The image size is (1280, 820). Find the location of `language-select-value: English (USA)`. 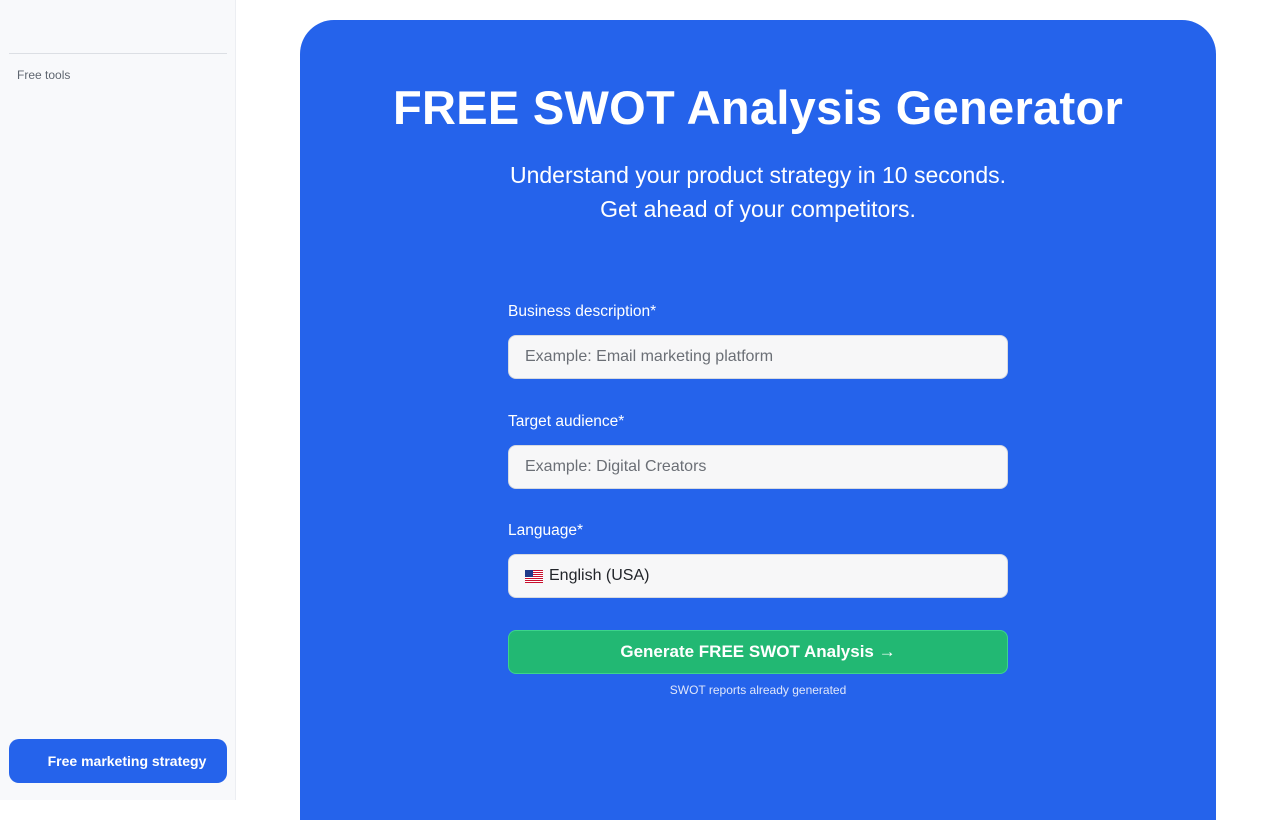

language-select-value: English (USA) is located at coordinates (599, 575).